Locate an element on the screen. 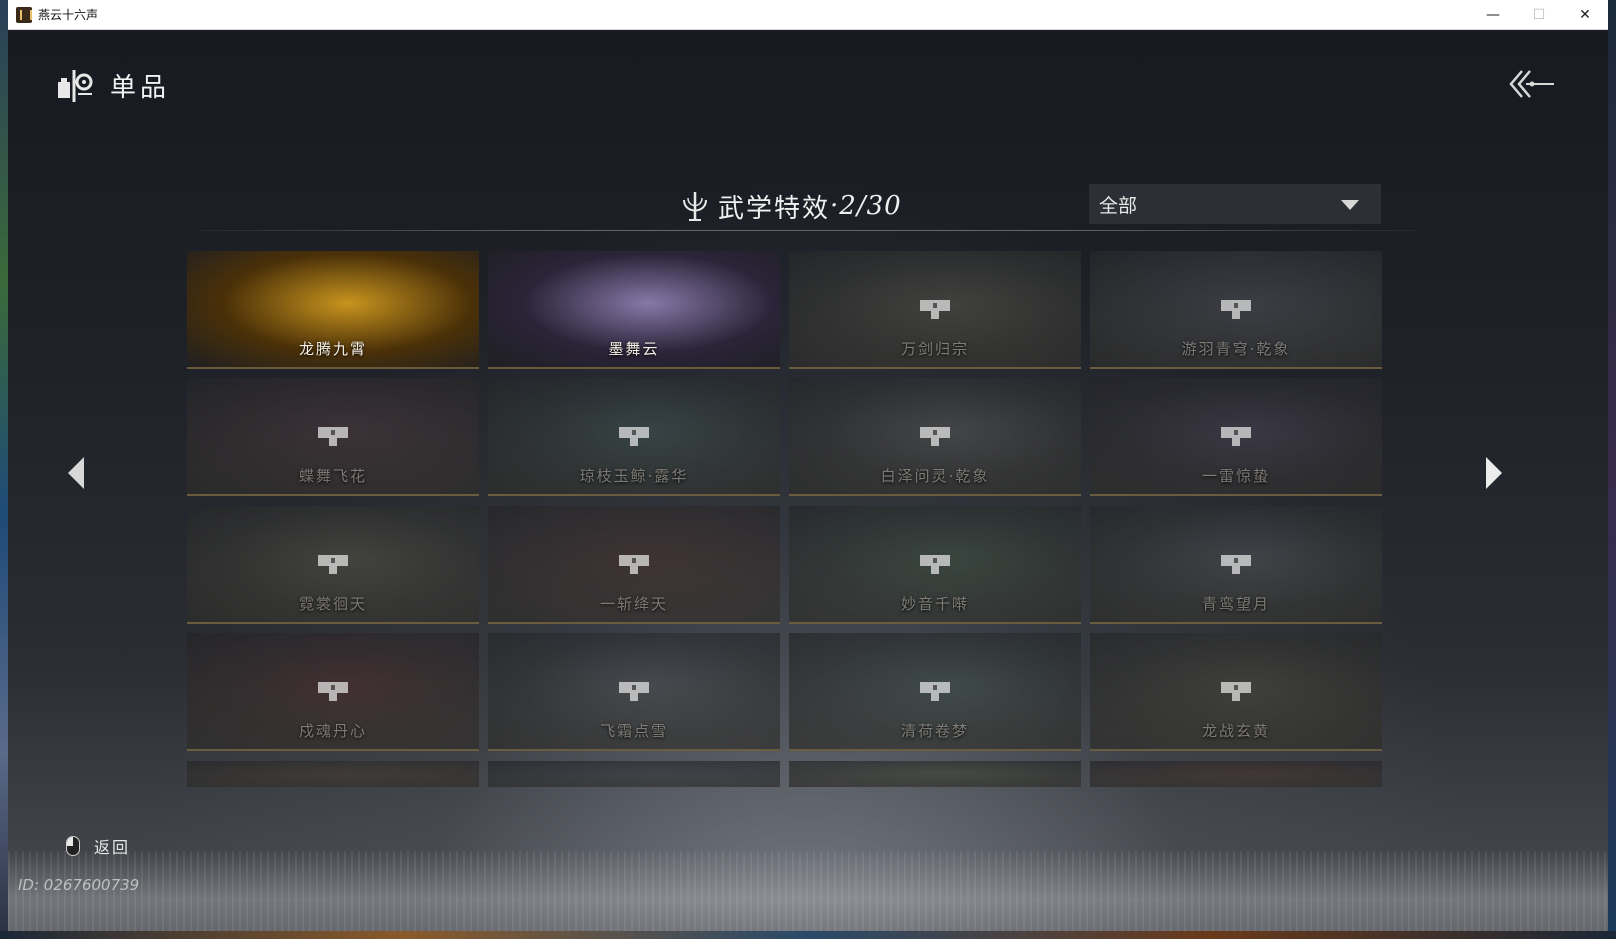  effect-card-name: 飞霜点雪 is located at coordinates (633, 731).